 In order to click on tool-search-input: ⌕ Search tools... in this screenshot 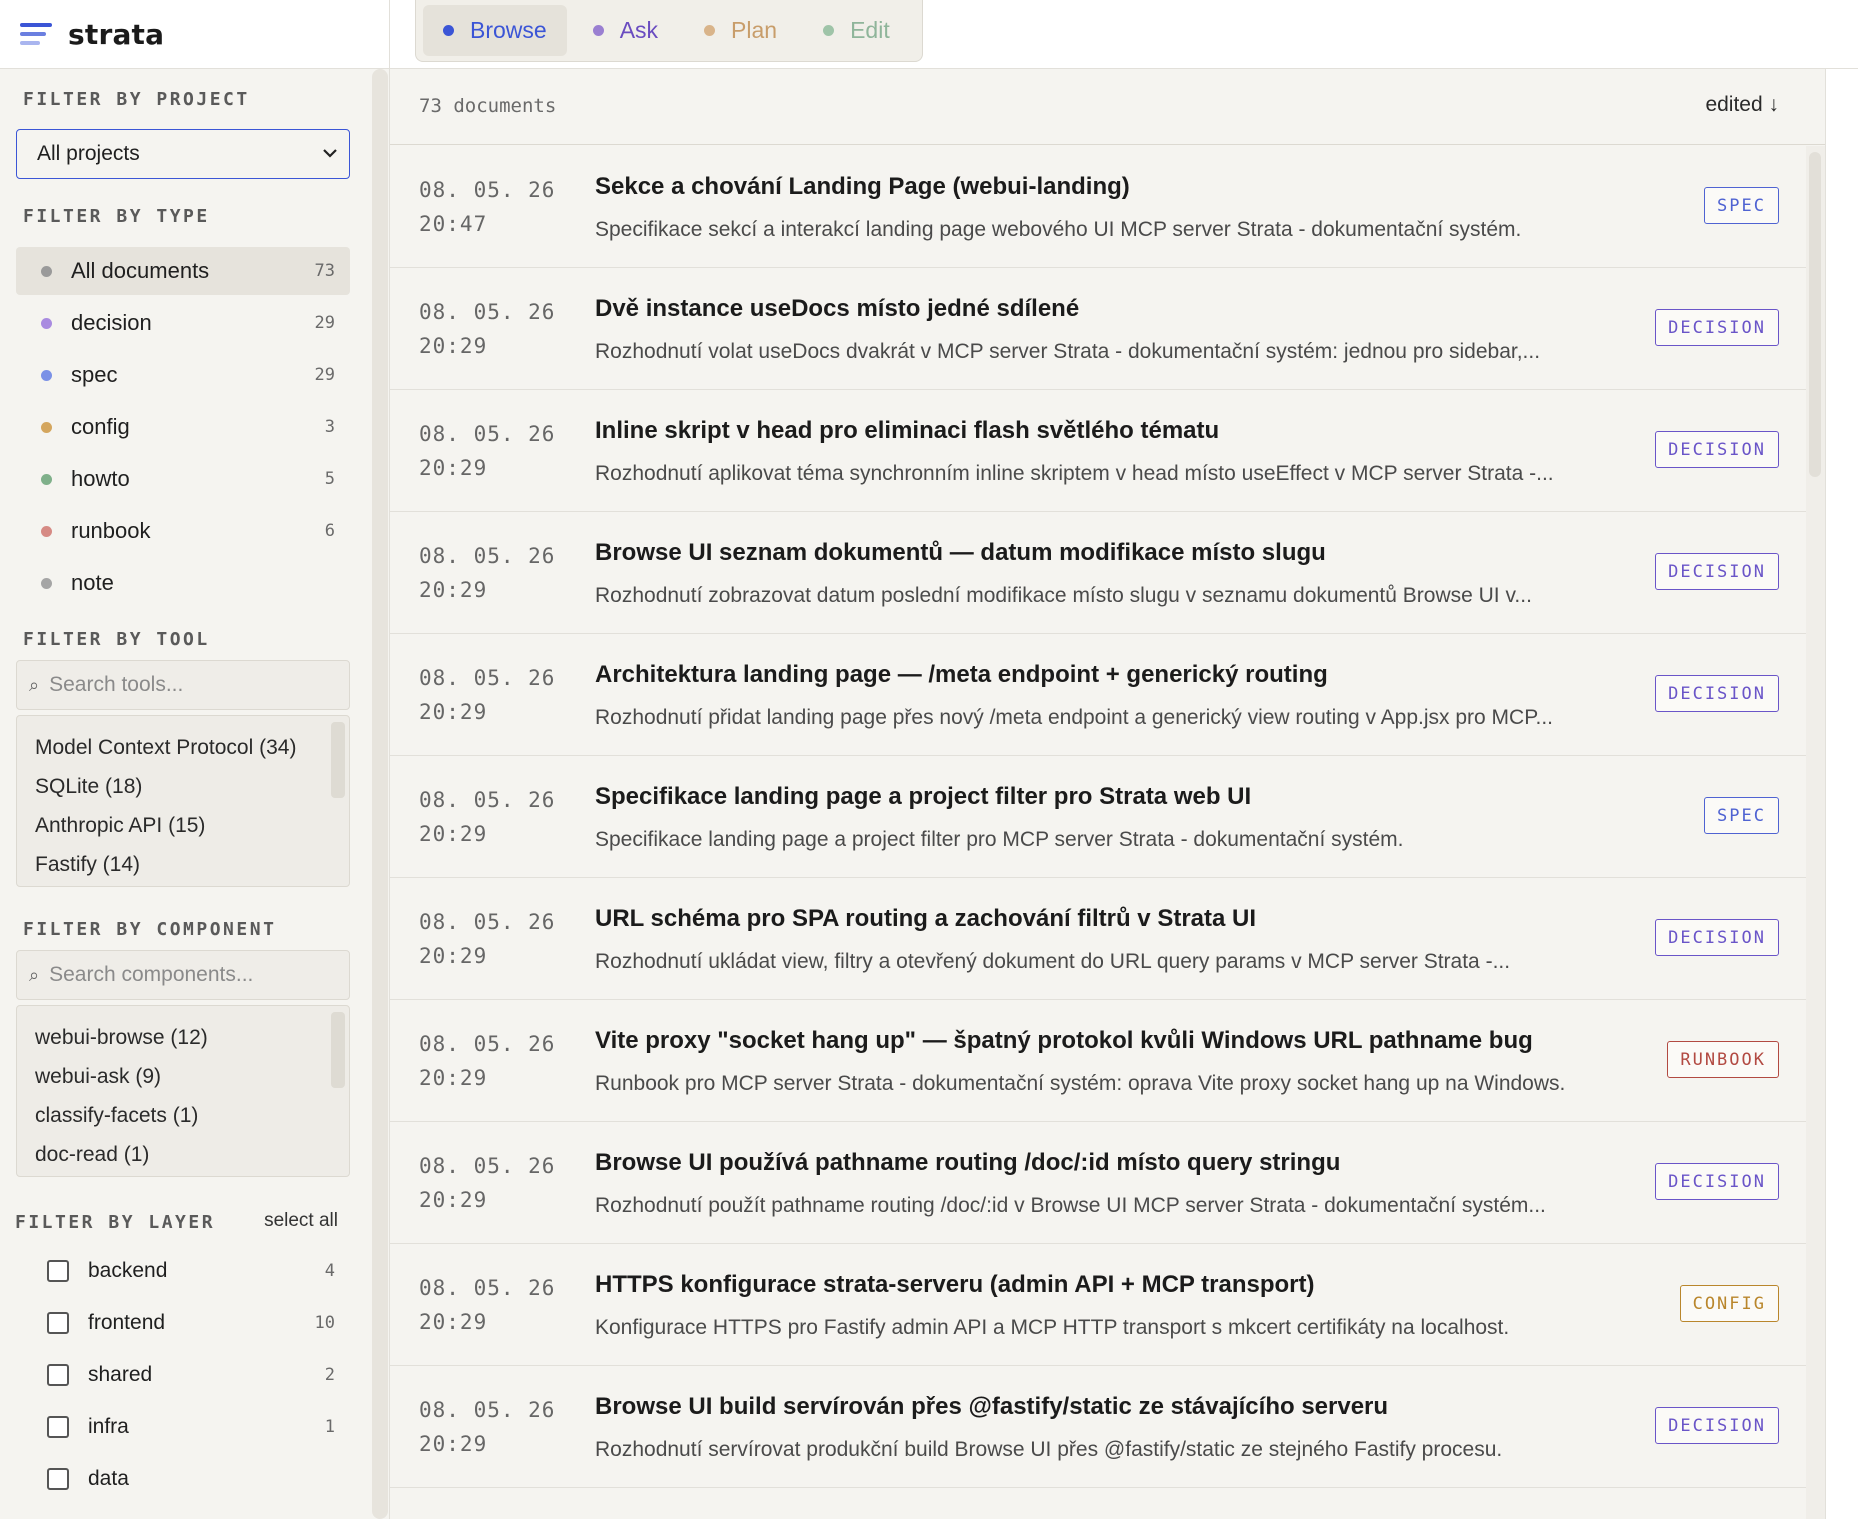, I will do `click(183, 685)`.